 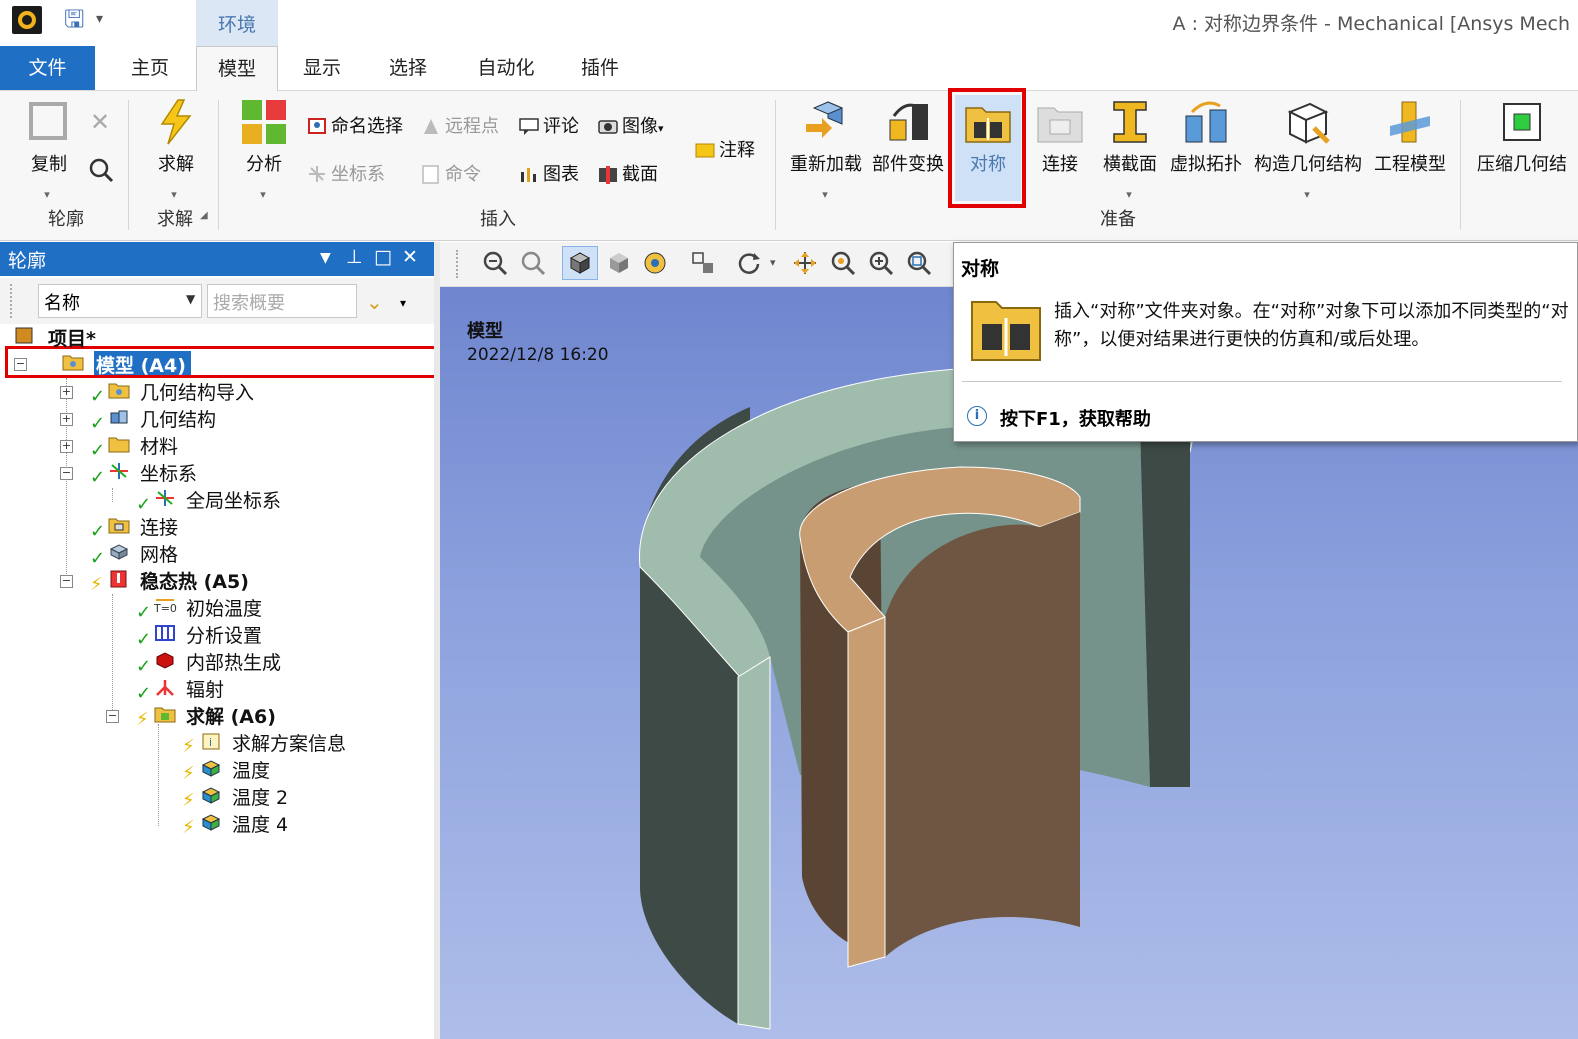 What do you see at coordinates (919, 263) in the screenshot?
I see `zoom-to-fit-icon` at bounding box center [919, 263].